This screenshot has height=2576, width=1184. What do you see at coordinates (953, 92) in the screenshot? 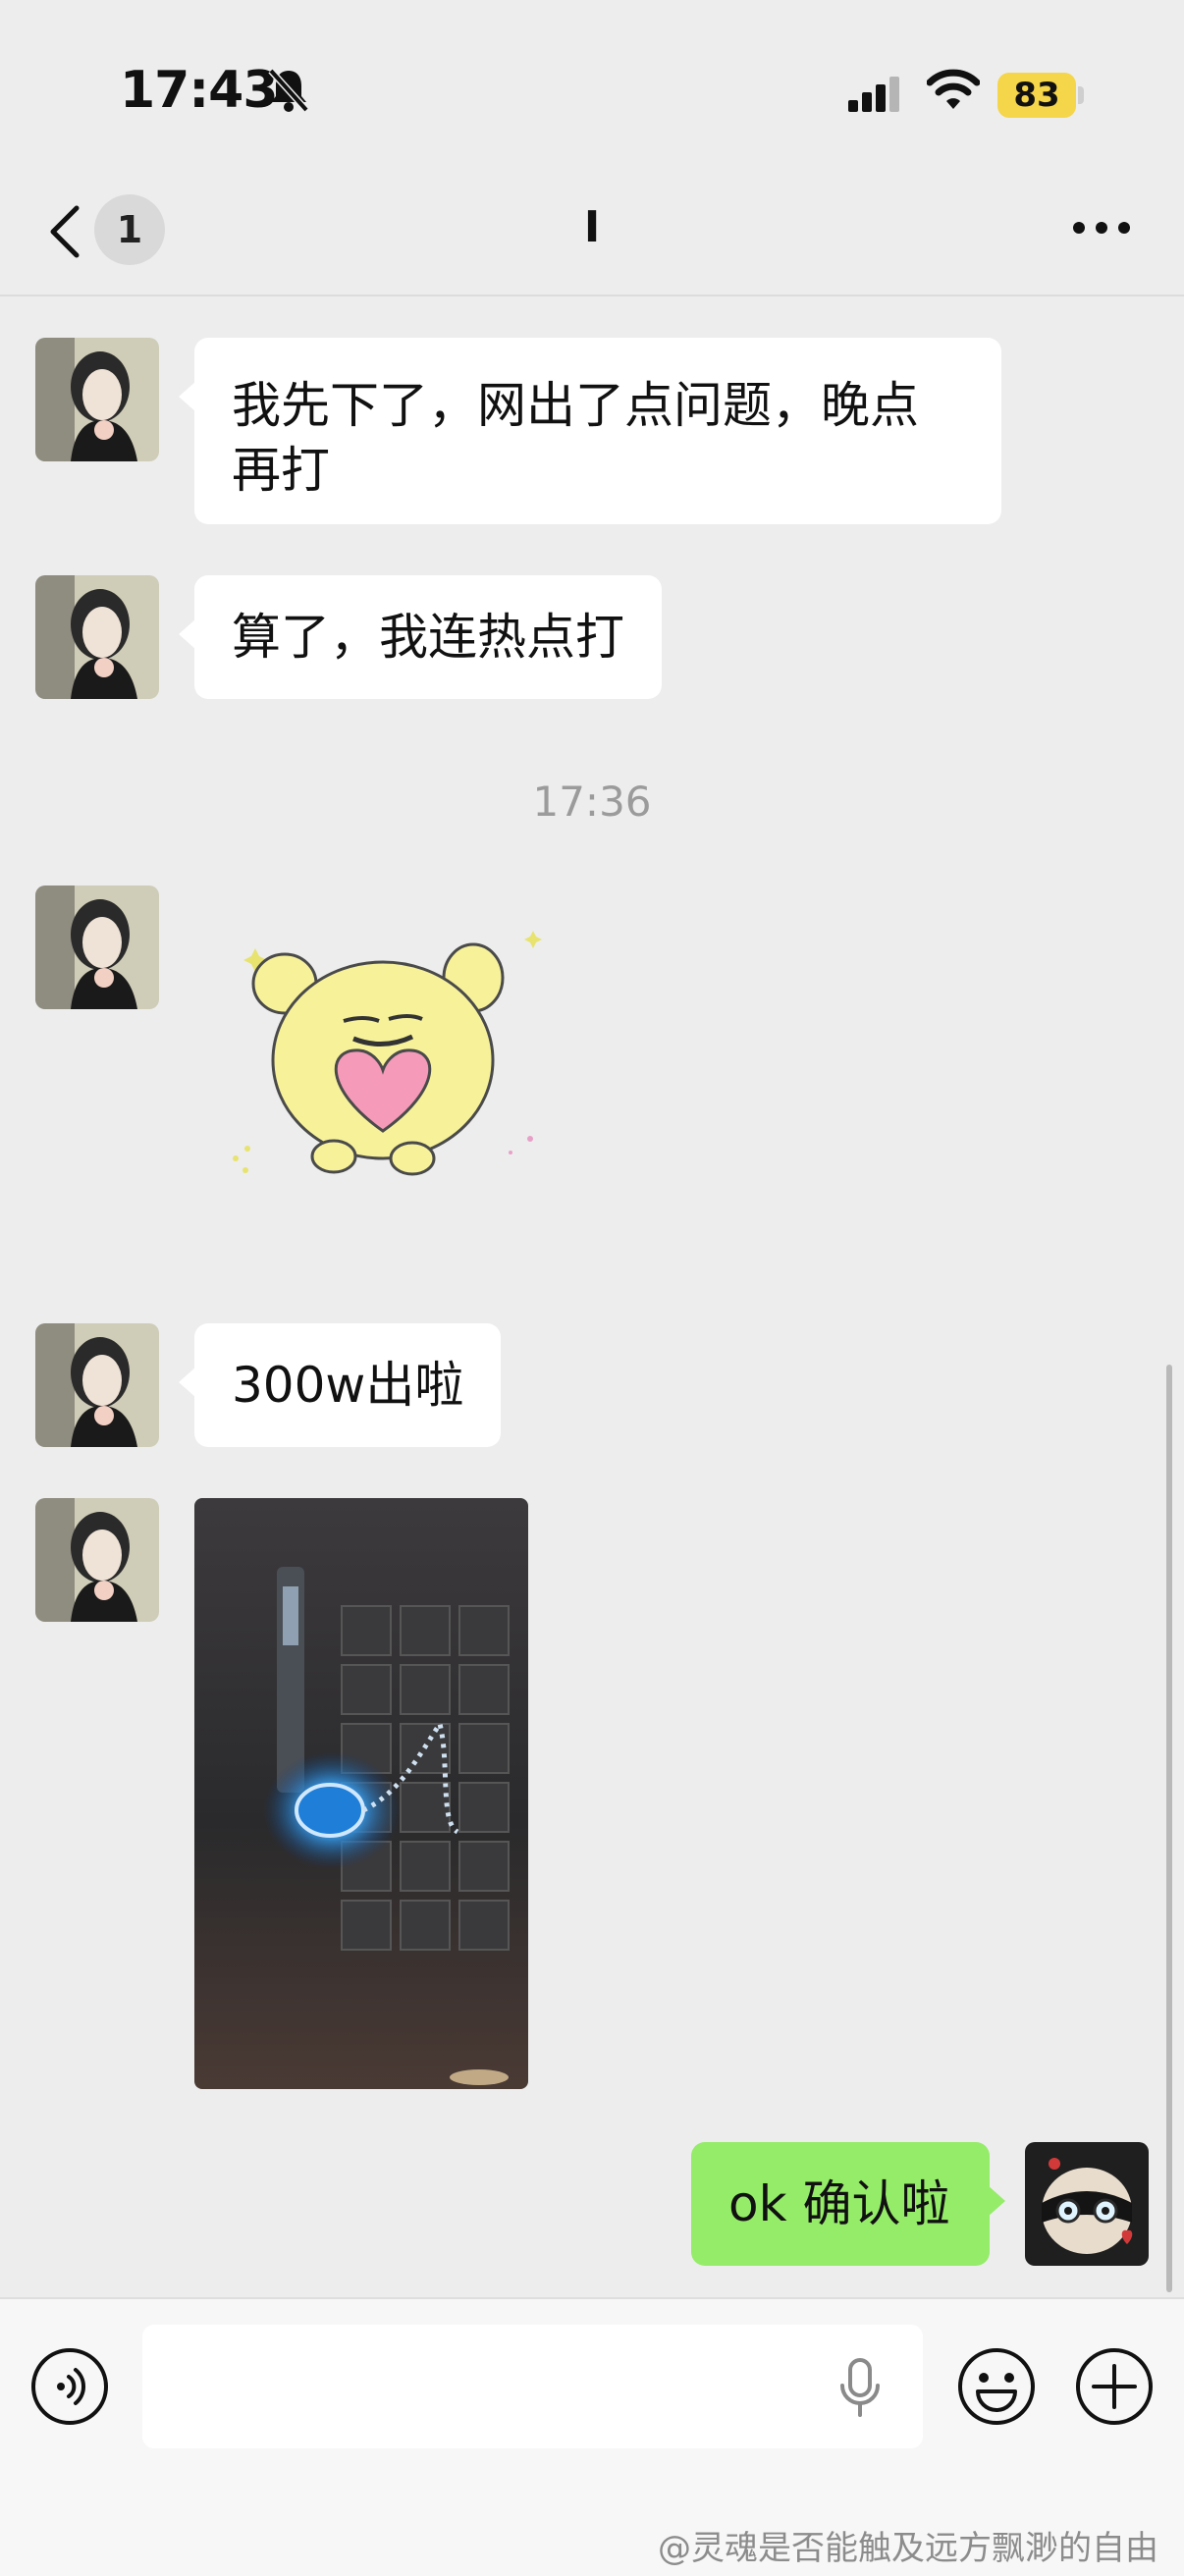
I see `wifi-icon` at bounding box center [953, 92].